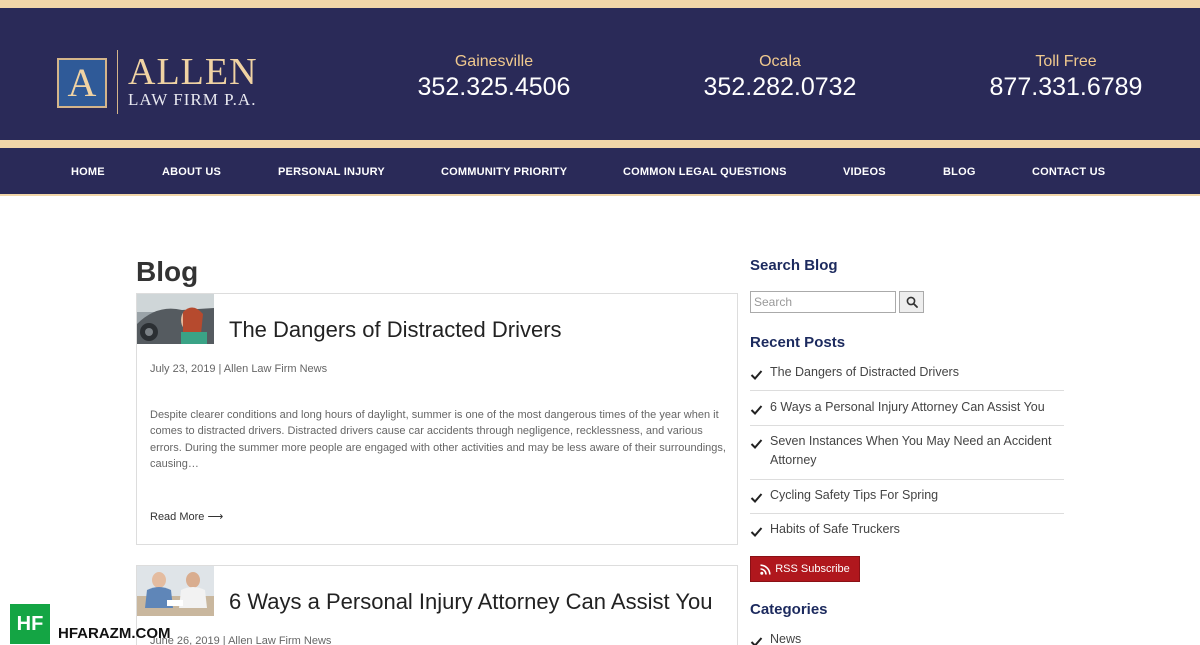 The image size is (1200, 645). Describe the element at coordinates (395, 330) in the screenshot. I see `post-title: The Dangers of Distracted Drivers` at that location.